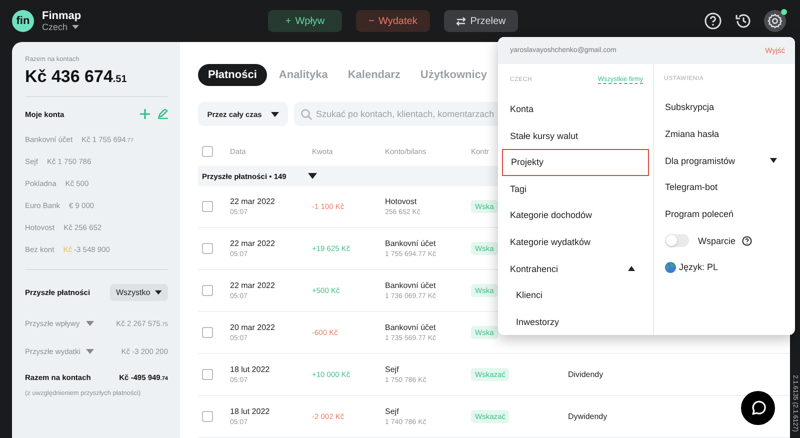 This screenshot has width=800, height=438. What do you see at coordinates (717, 241) in the screenshot?
I see `toggle-label: Wsparcie` at bounding box center [717, 241].